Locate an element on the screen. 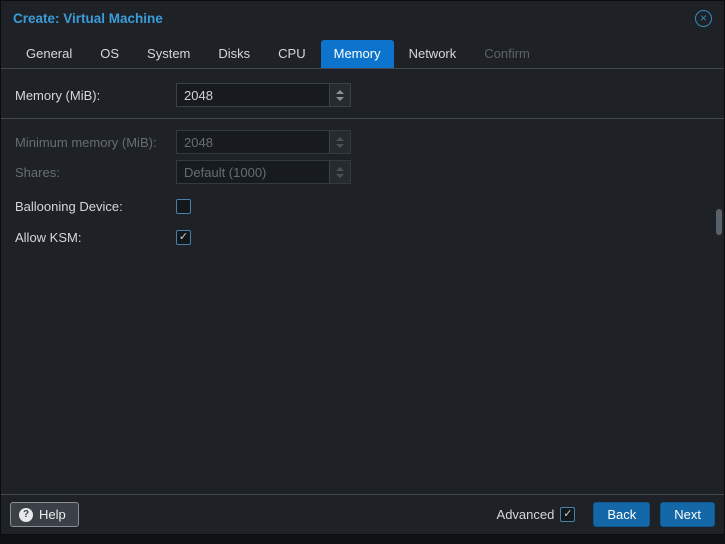 This screenshot has height=544, width=725. tab-disks: Disks is located at coordinates (234, 54).